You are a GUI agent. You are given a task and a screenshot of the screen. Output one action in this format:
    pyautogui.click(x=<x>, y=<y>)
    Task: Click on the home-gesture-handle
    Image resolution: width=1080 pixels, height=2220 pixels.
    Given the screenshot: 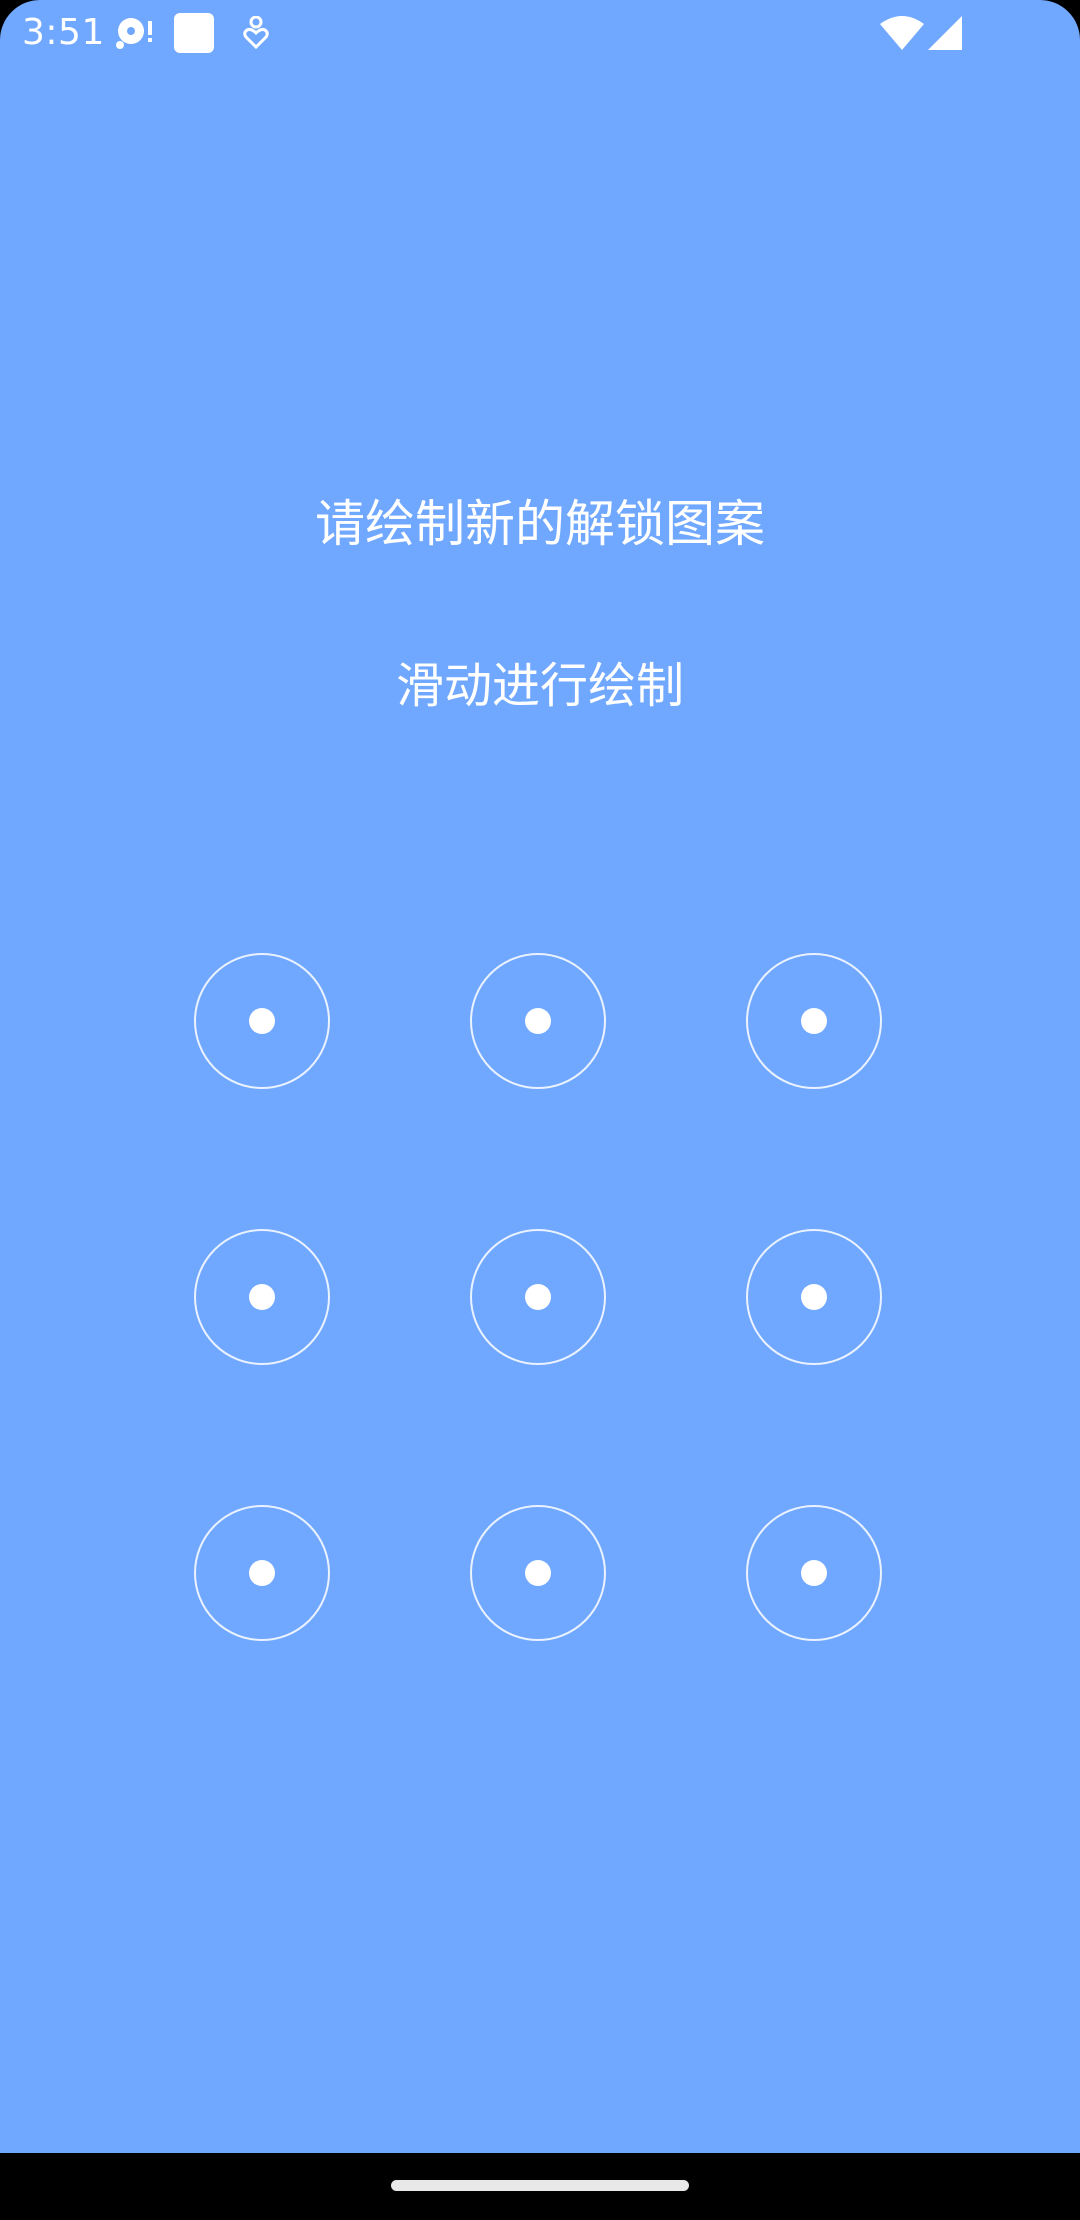 What is the action you would take?
    pyautogui.click(x=540, y=2185)
    